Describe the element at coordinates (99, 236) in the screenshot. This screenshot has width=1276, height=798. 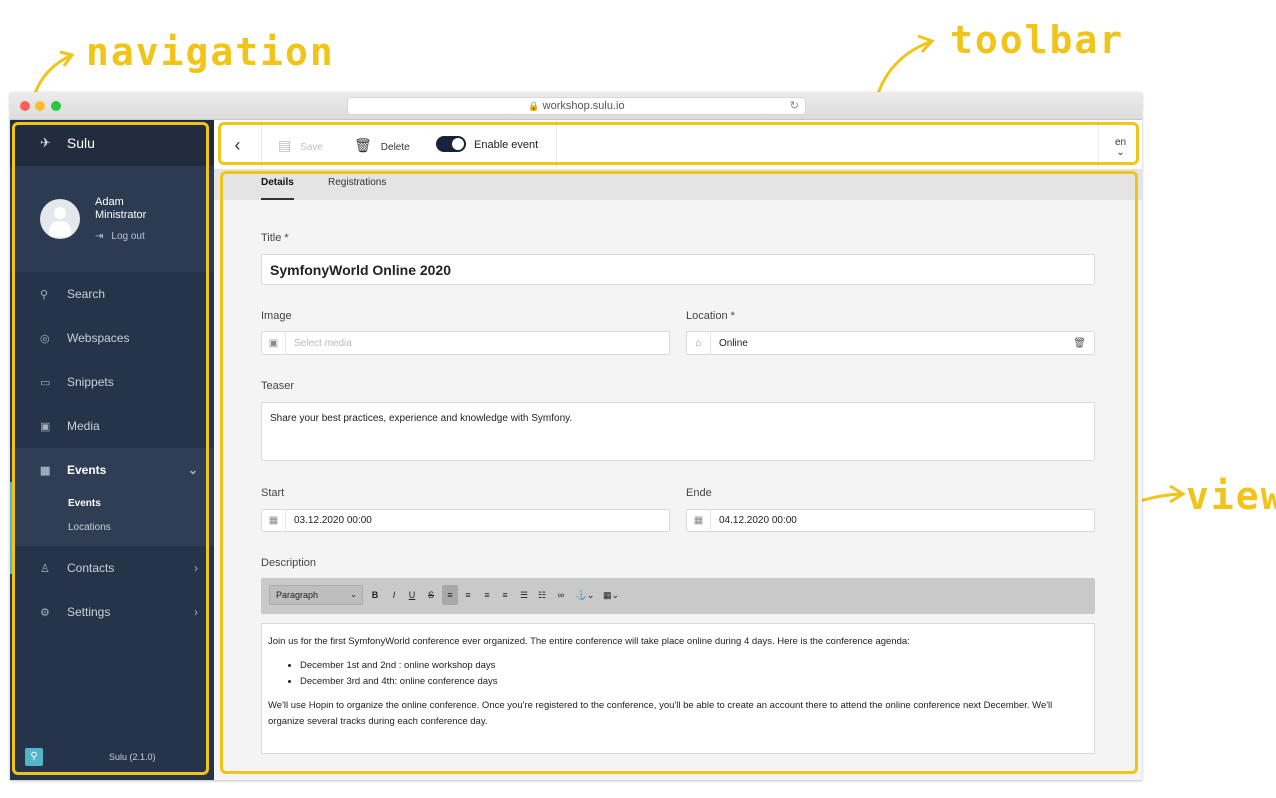
I see `logout-icon: ⇥` at that location.